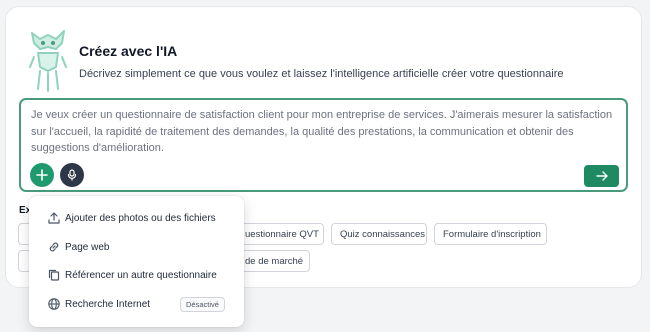 Image resolution: width=650 pixels, height=332 pixels. What do you see at coordinates (54, 247) in the screenshot?
I see `link-icon` at bounding box center [54, 247].